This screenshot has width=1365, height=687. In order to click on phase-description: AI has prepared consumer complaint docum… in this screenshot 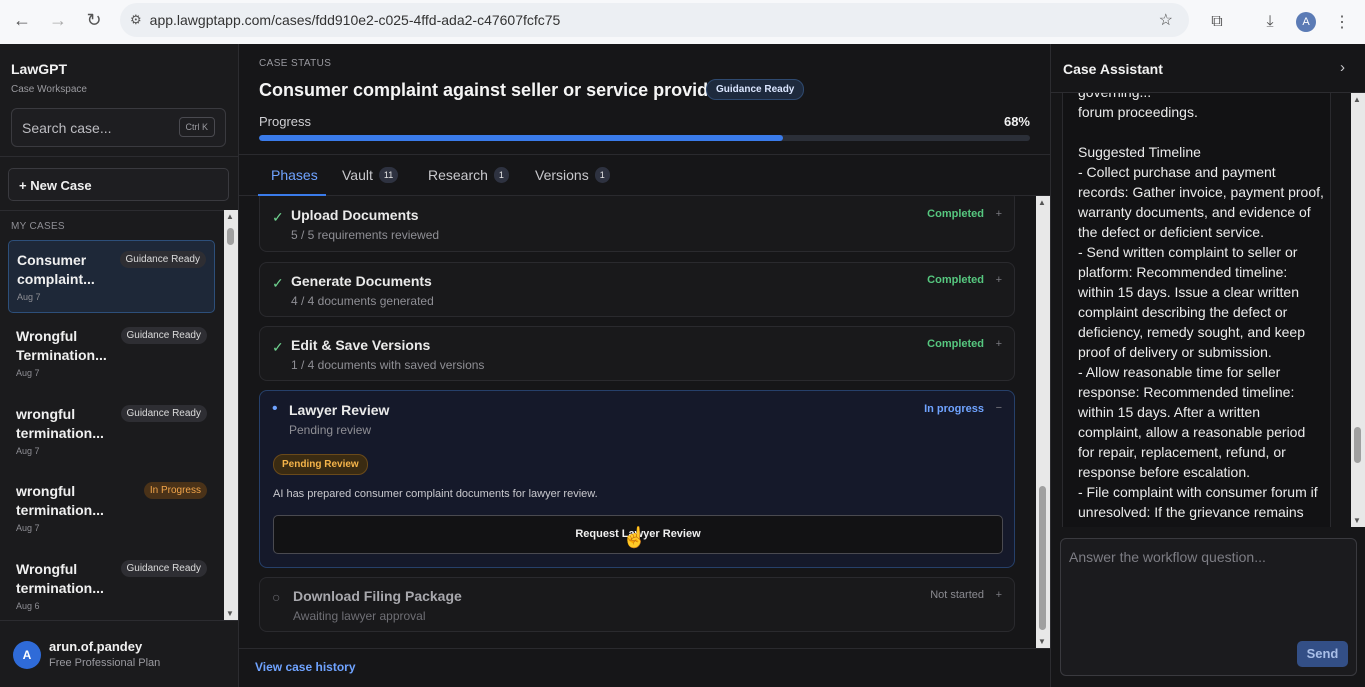, I will do `click(435, 494)`.